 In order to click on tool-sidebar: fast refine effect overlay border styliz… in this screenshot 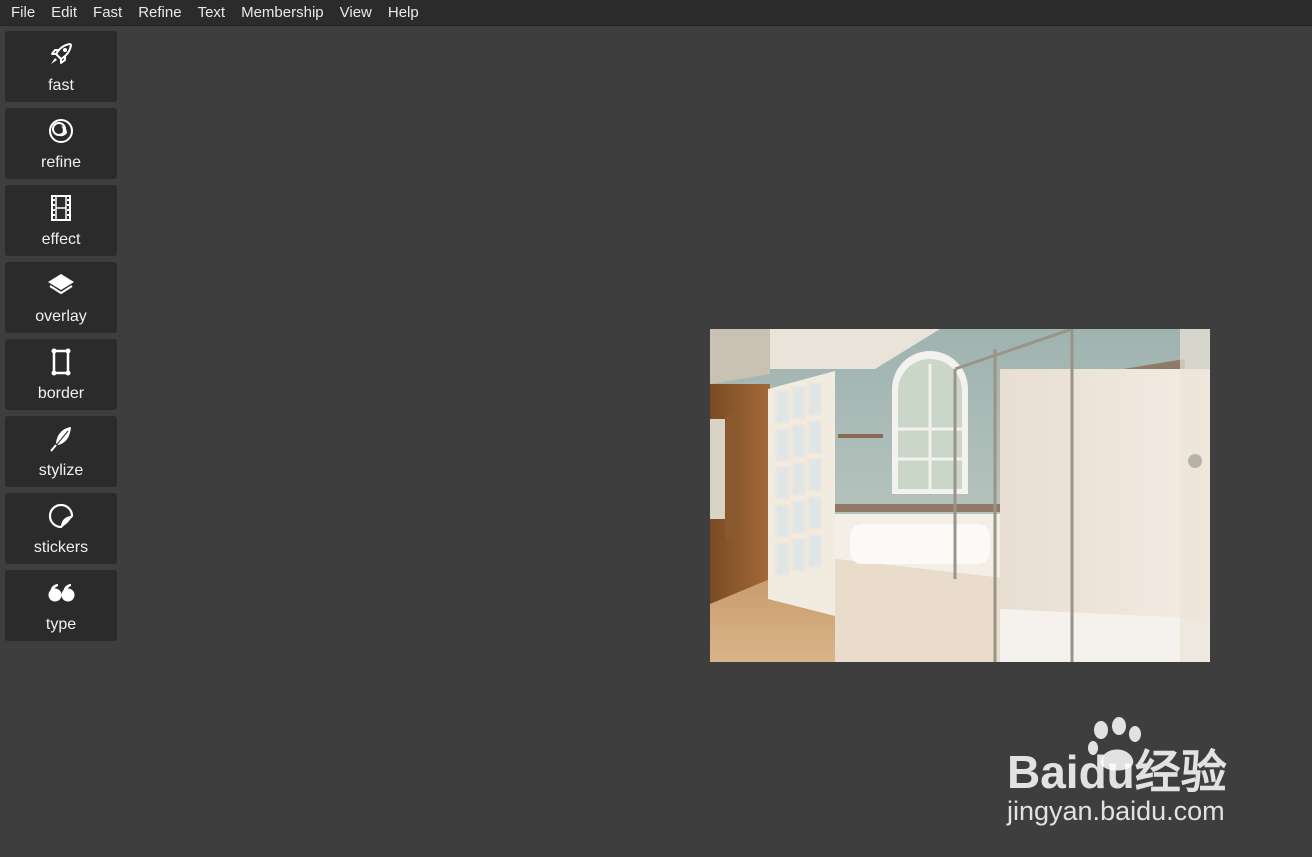, I will do `click(61, 339)`.